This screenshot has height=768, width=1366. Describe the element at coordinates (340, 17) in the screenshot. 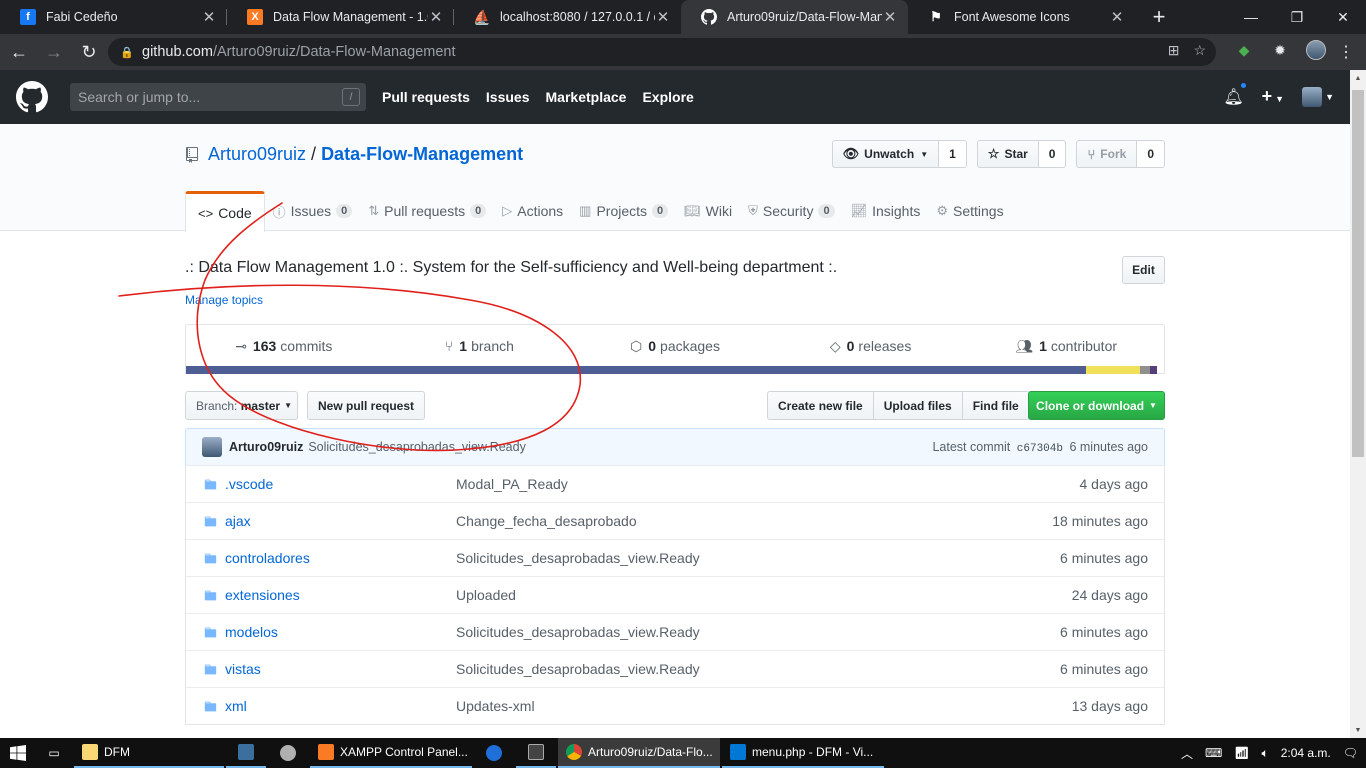

I see `browser-tab: X Data Flow Management - 1.0 ✕` at that location.